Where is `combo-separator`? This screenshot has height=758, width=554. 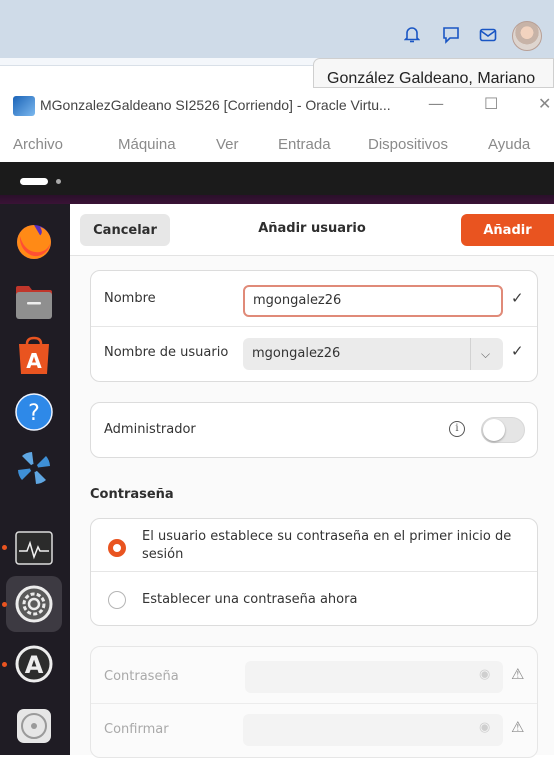
combo-separator is located at coordinates (470, 354).